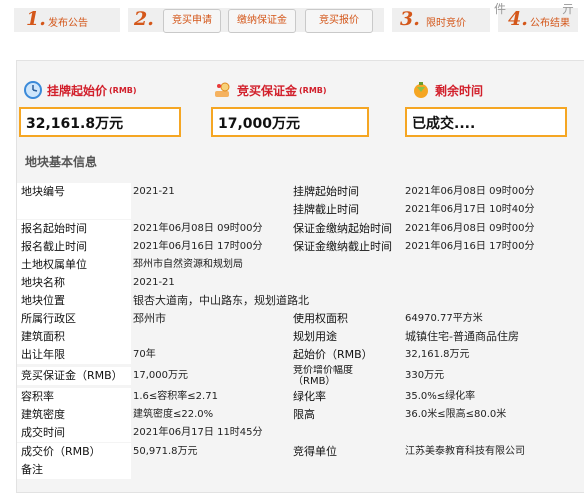  Describe the element at coordinates (568, 9) in the screenshot. I see `corner-char-2: 亓` at that location.